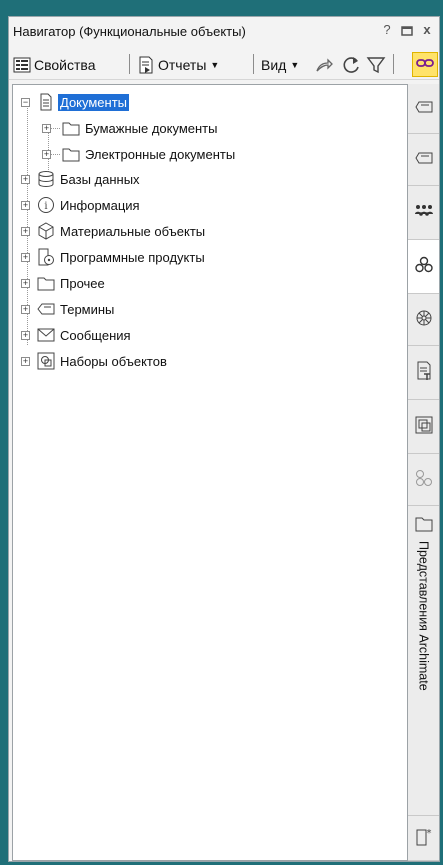 This screenshot has width=443, height=865. What do you see at coordinates (95, 335) in the screenshot?
I see `tree-item-label: Сообщения` at bounding box center [95, 335].